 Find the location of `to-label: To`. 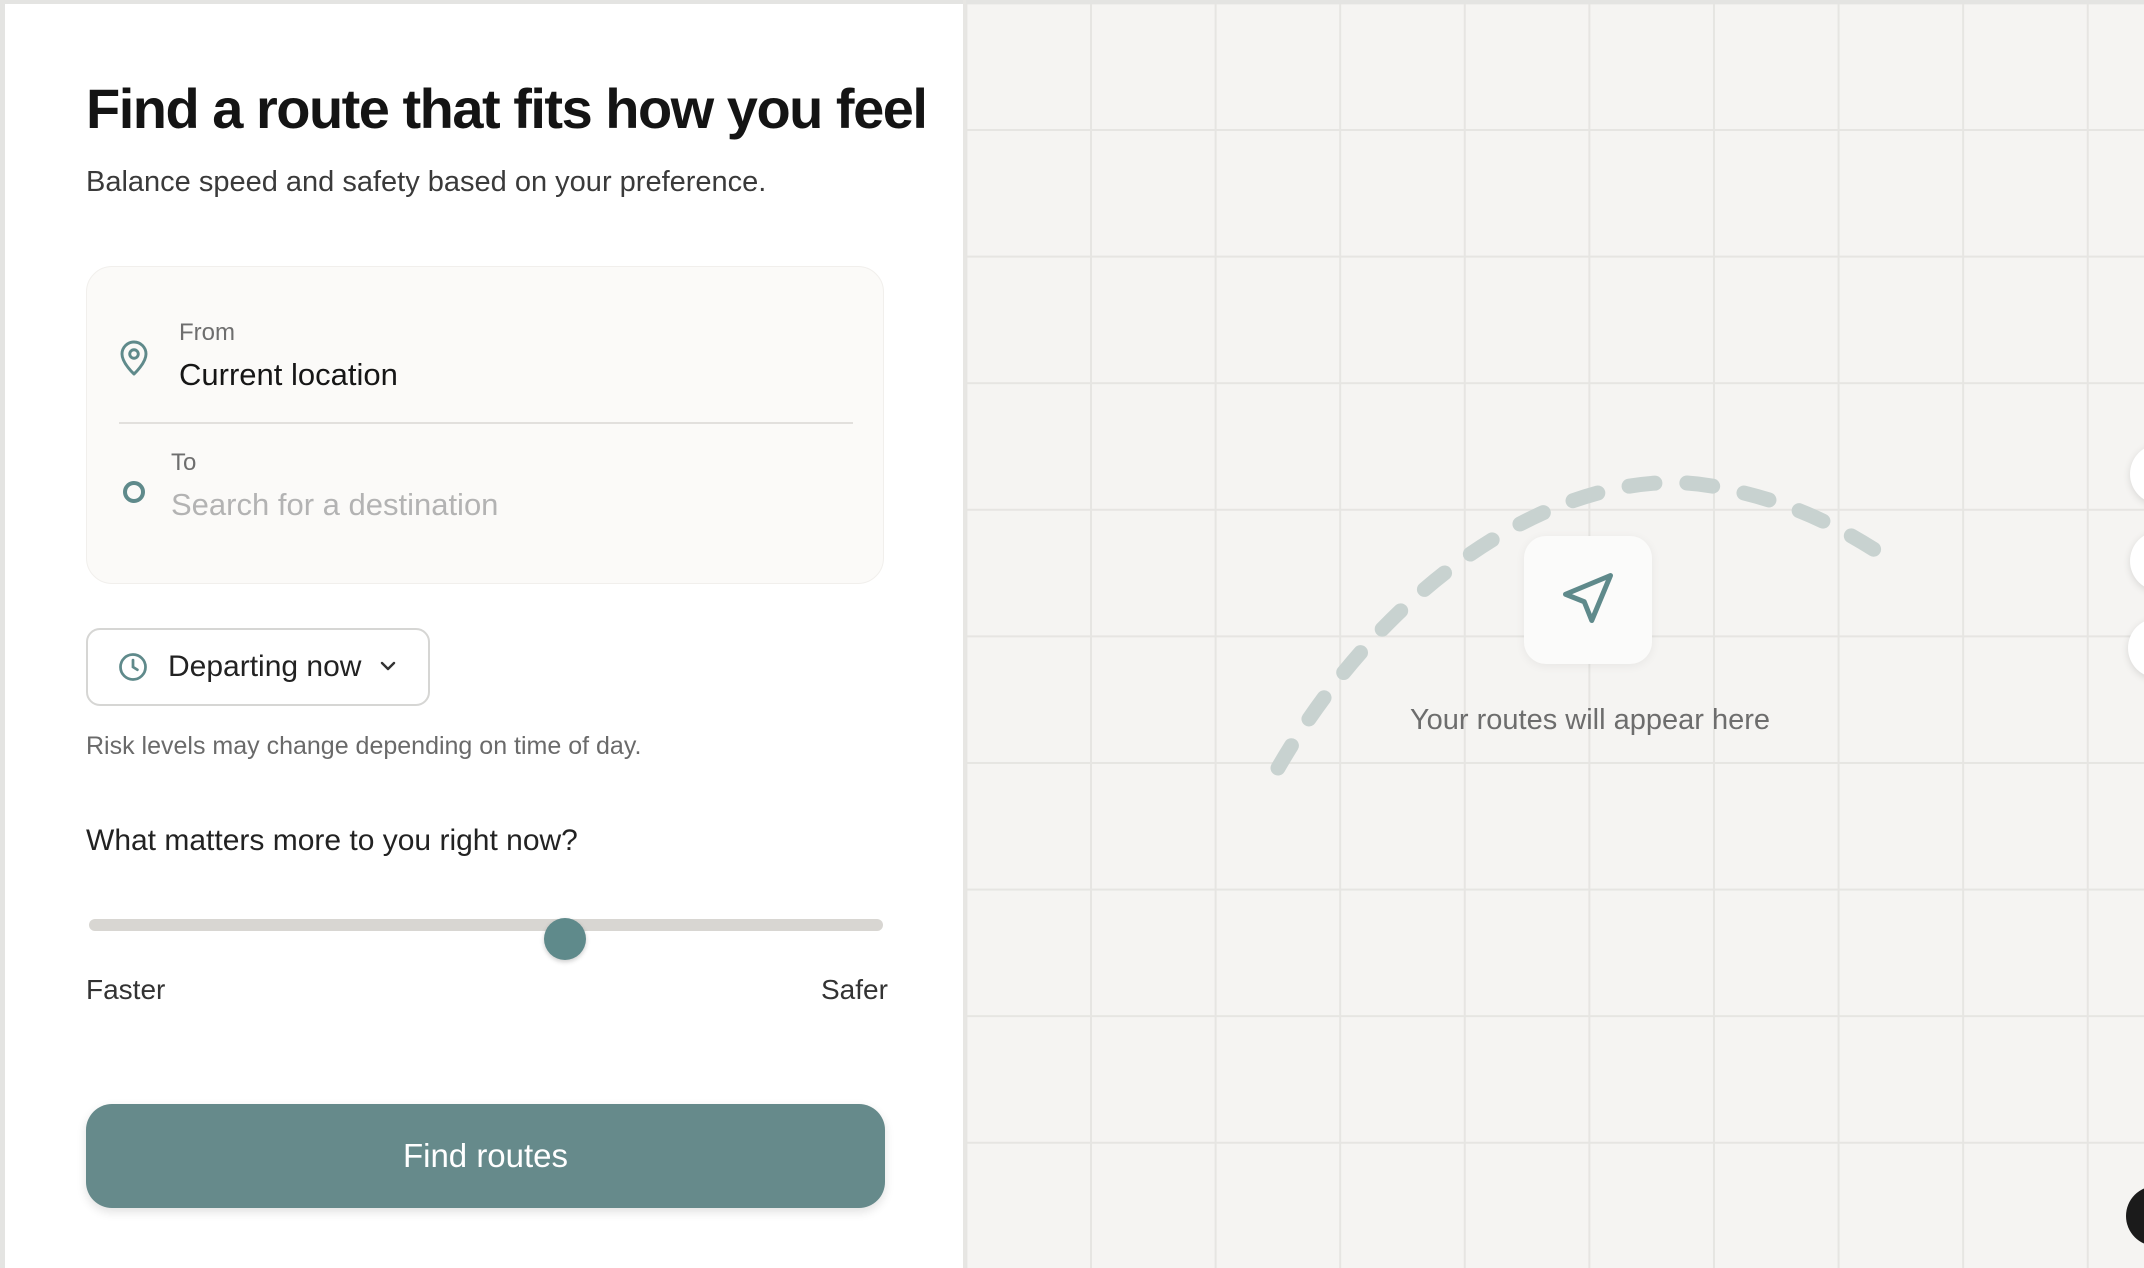

to-label: To is located at coordinates (184, 462).